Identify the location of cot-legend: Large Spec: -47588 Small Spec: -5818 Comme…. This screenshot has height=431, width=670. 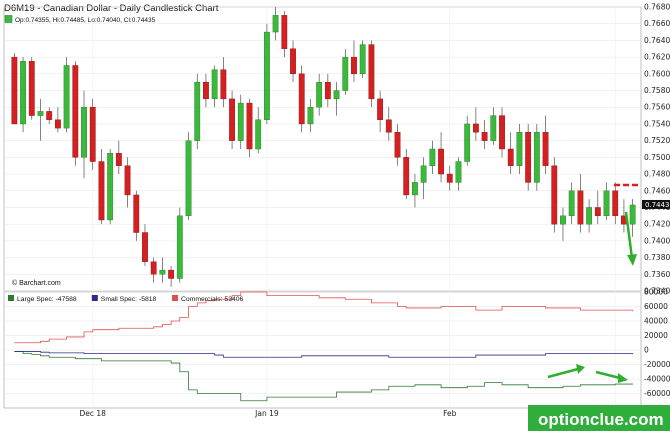
(126, 299).